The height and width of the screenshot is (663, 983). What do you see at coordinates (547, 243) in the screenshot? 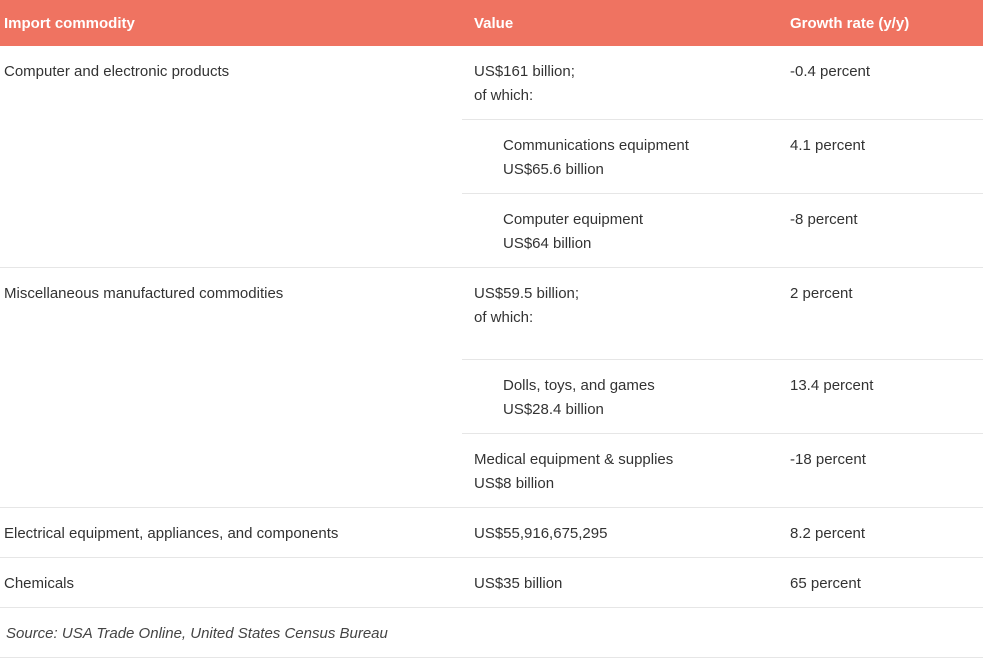
I see `value-line: US$64 billion` at bounding box center [547, 243].